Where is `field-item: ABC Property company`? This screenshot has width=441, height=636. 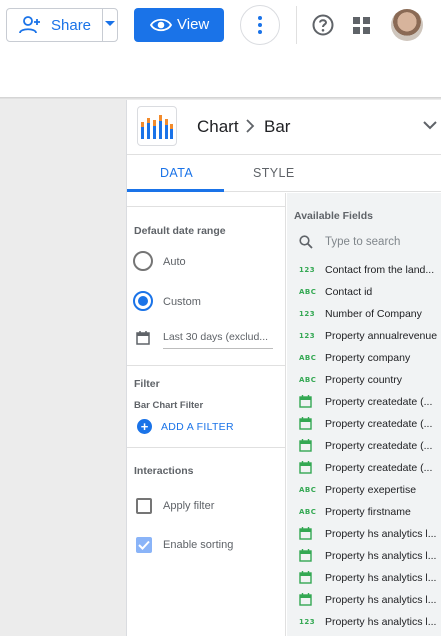
field-item: ABC Property company is located at coordinates (364, 359).